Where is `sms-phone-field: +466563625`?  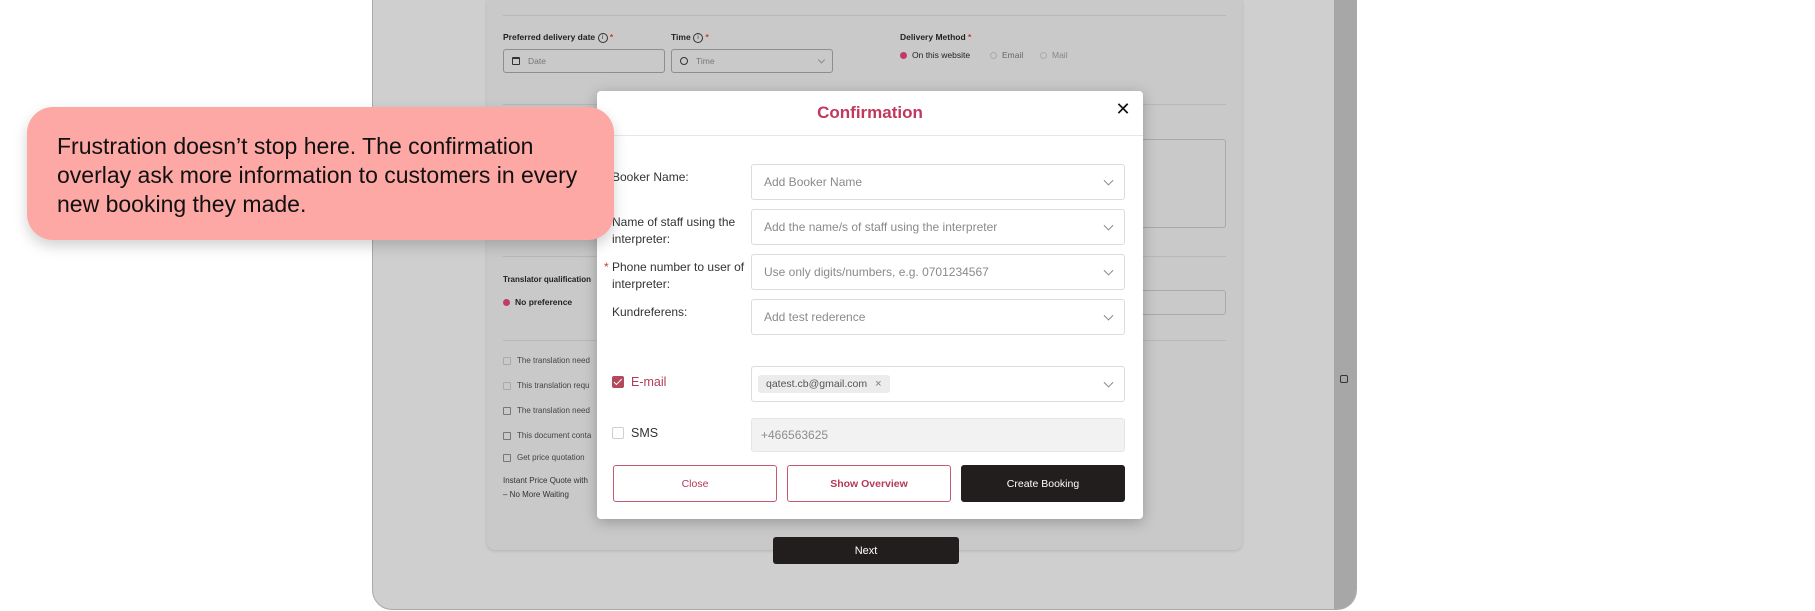
sms-phone-field: +466563625 is located at coordinates (938, 435).